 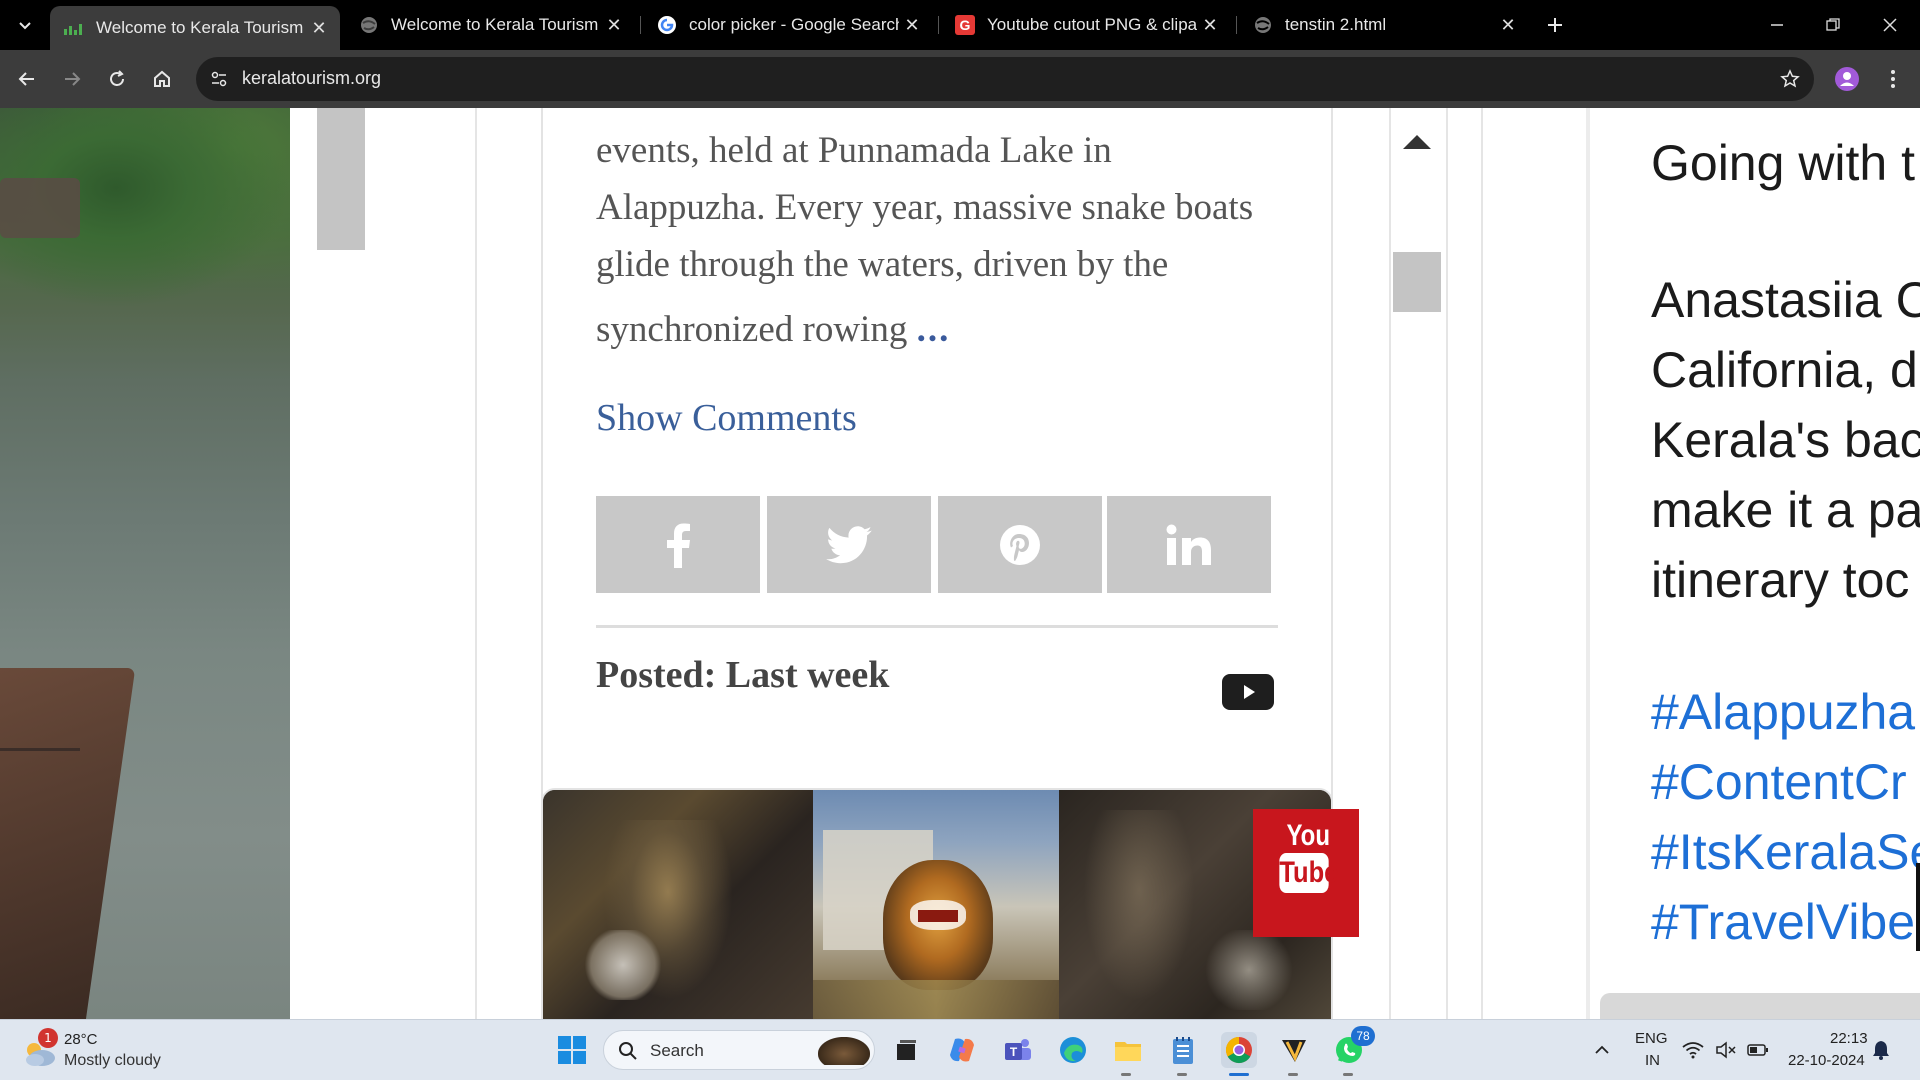 I want to click on task-view-button, so click(x=906, y=1050).